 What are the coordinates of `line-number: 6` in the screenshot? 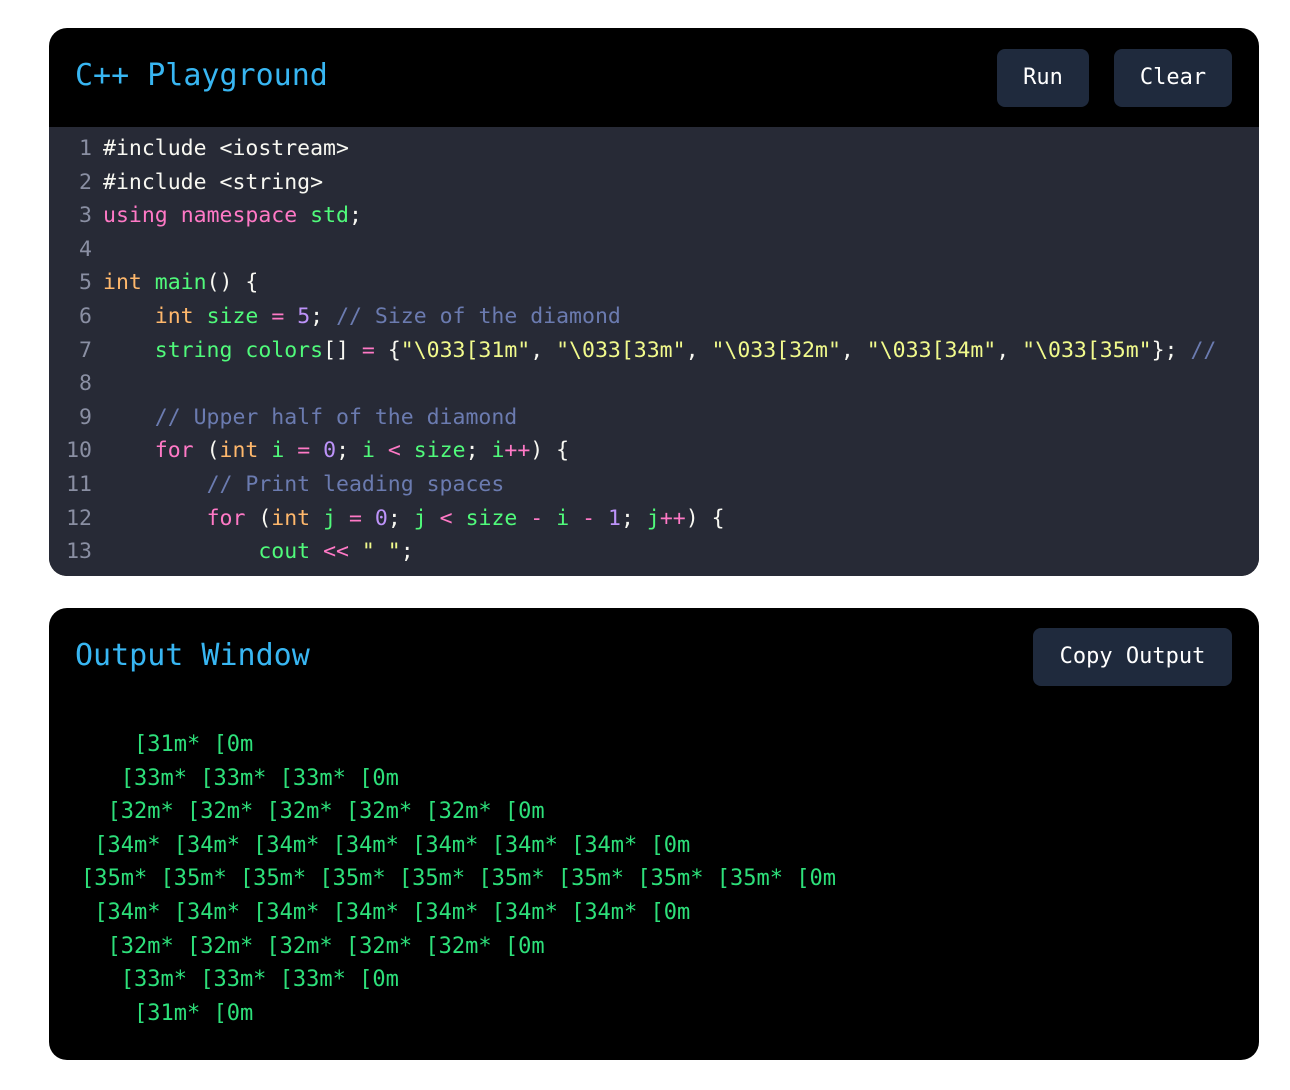 It's located at (85, 316).